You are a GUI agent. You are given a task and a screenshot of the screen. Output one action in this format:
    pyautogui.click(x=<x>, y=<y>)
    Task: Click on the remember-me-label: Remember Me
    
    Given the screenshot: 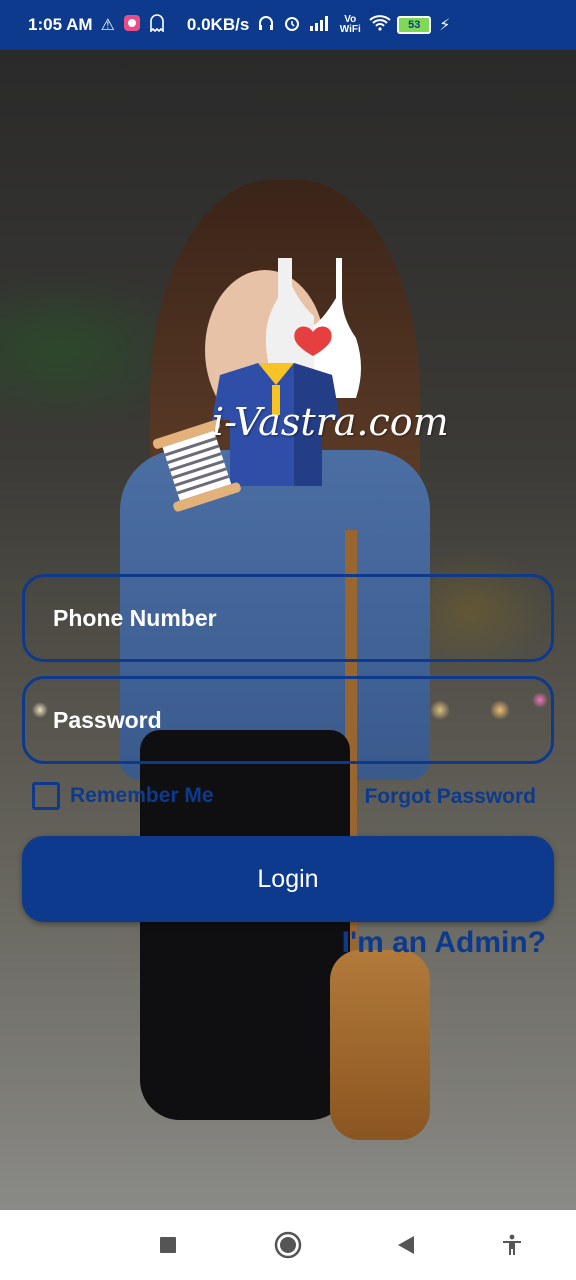 What is the action you would take?
    pyautogui.click(x=142, y=795)
    